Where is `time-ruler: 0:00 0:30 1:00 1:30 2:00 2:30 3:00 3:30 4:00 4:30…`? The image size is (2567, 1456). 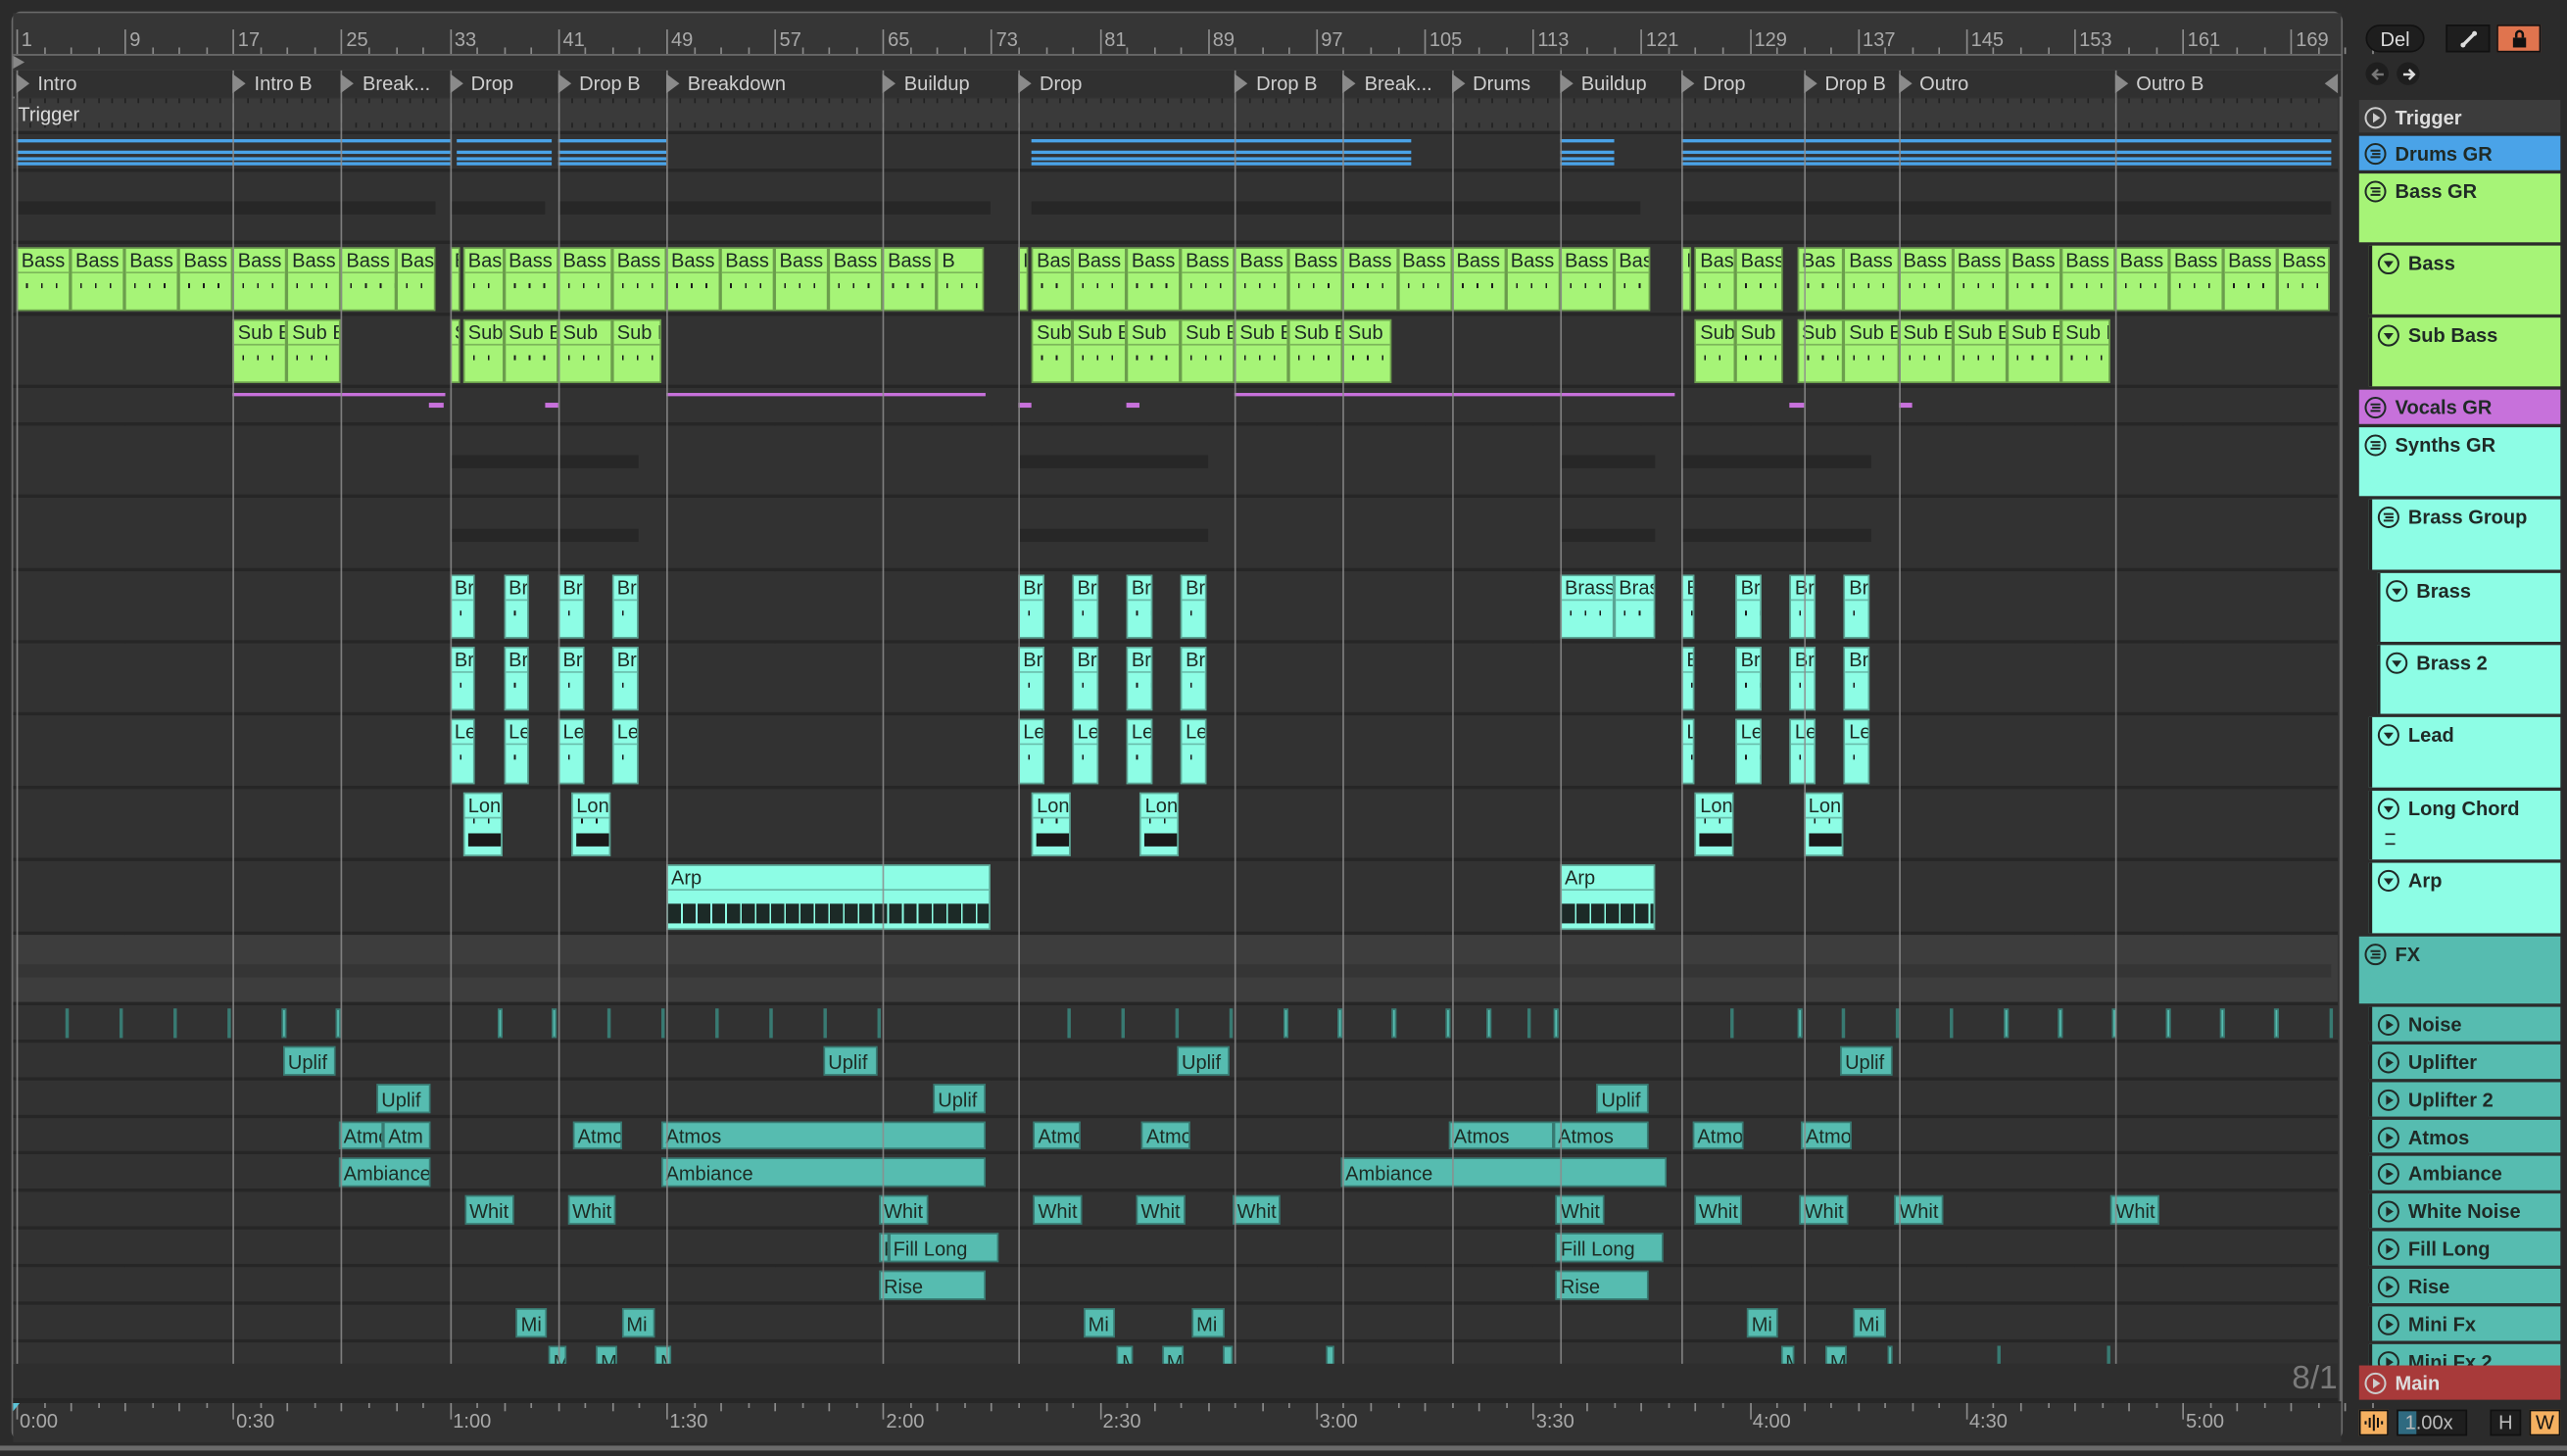 time-ruler: 0:00 0:30 1:00 1:30 2:00 2:30 3:00 3:30 4:00 4:30… is located at coordinates (1193, 1422).